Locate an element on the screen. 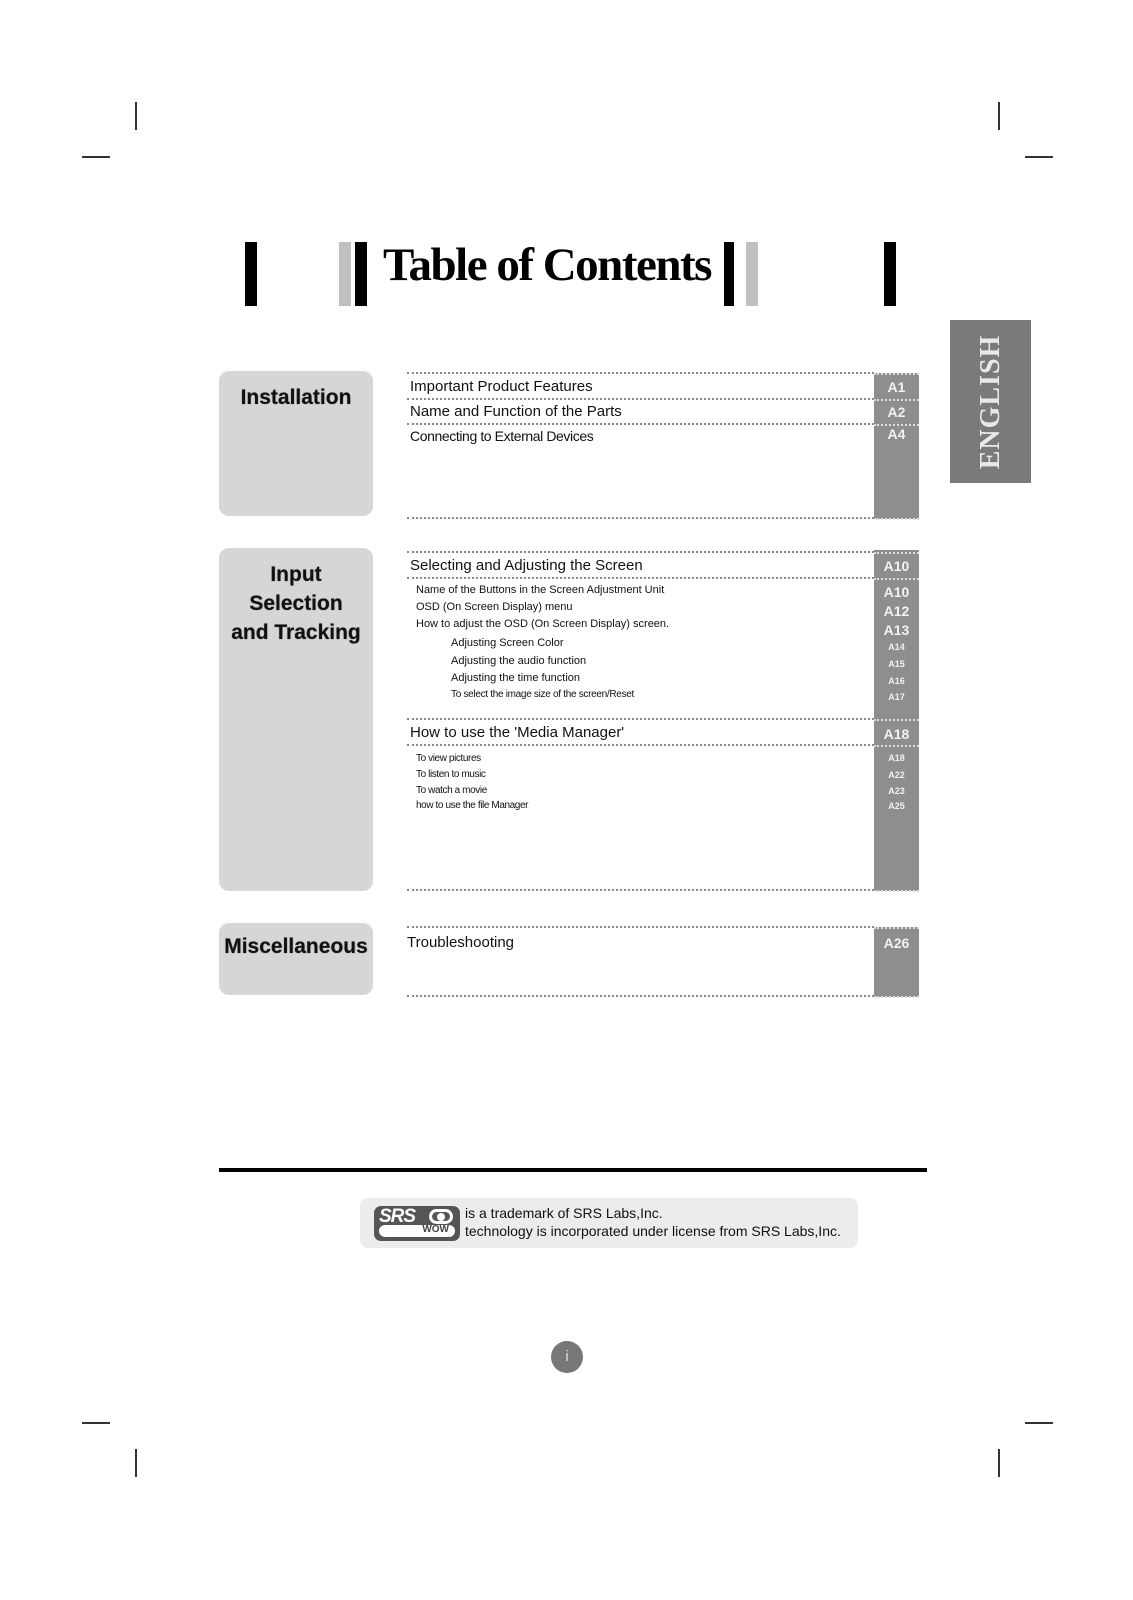 Image resolution: width=1133 pixels, height=1600 pixels. section-label-box: Installation is located at coordinates (296, 443).